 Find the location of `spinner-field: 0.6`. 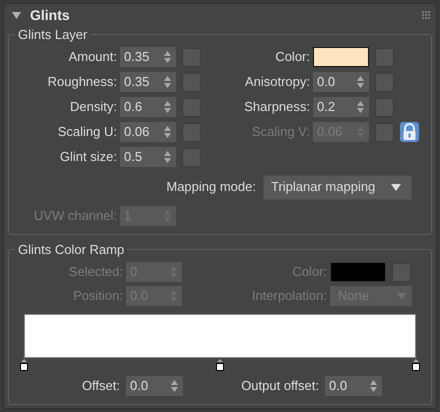

spinner-field: 0.6 is located at coordinates (148, 107).